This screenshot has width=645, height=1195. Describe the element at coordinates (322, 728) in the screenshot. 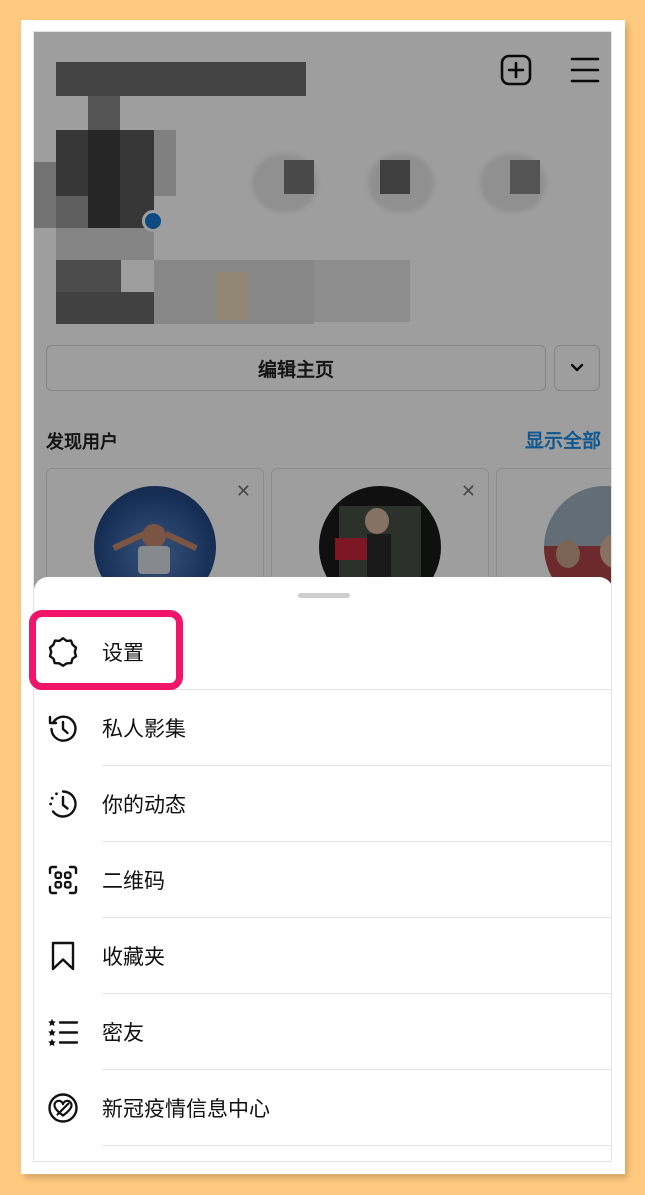

I see `menu-item-archive: 私人影集` at that location.